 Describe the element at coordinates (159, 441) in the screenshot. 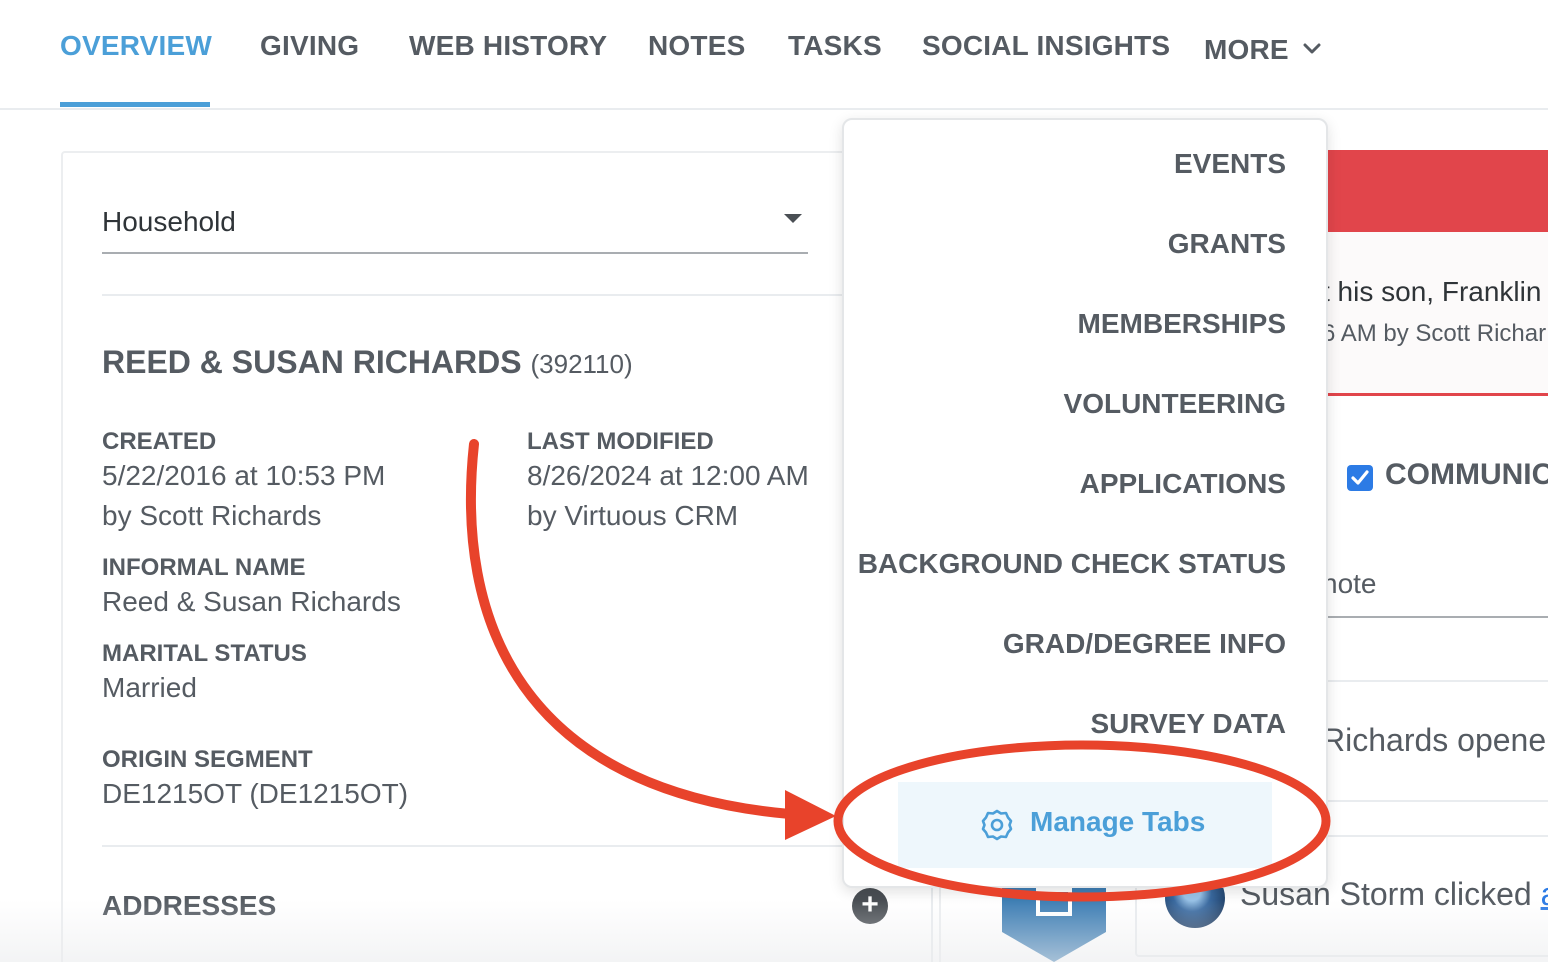

I see `created-label: CREATED` at that location.